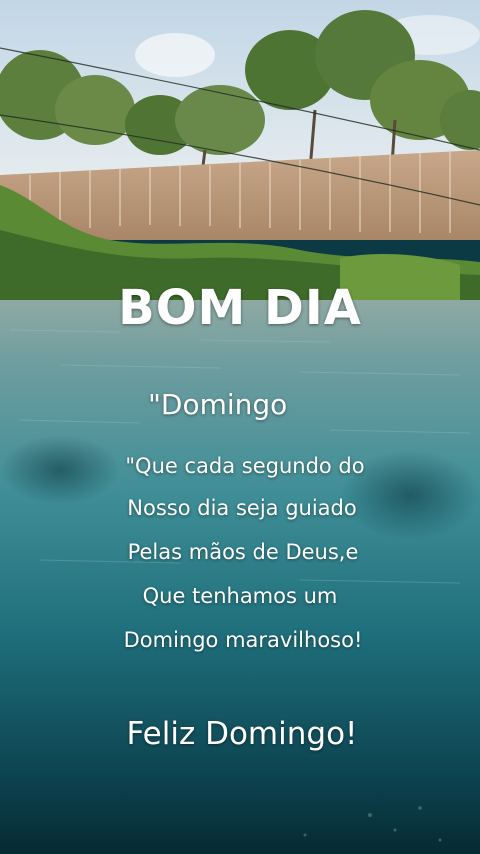 The height and width of the screenshot is (854, 480). Describe the element at coordinates (243, 640) in the screenshot. I see `message-line: Domingo maravilhoso!` at that location.